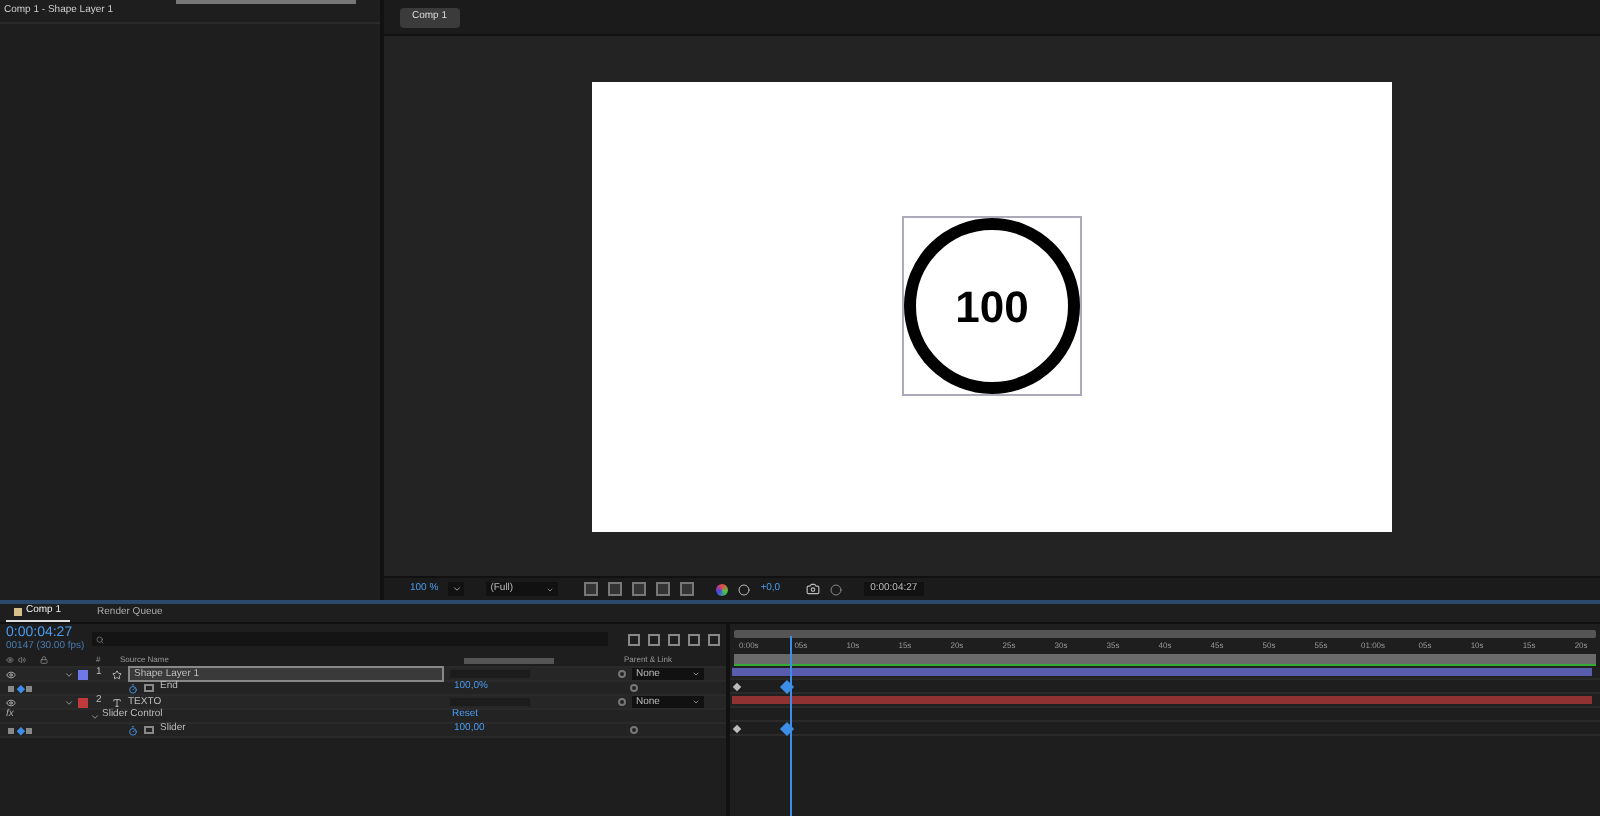 The image size is (1600, 816). I want to click on pickwhip-icon, so click(634, 730).